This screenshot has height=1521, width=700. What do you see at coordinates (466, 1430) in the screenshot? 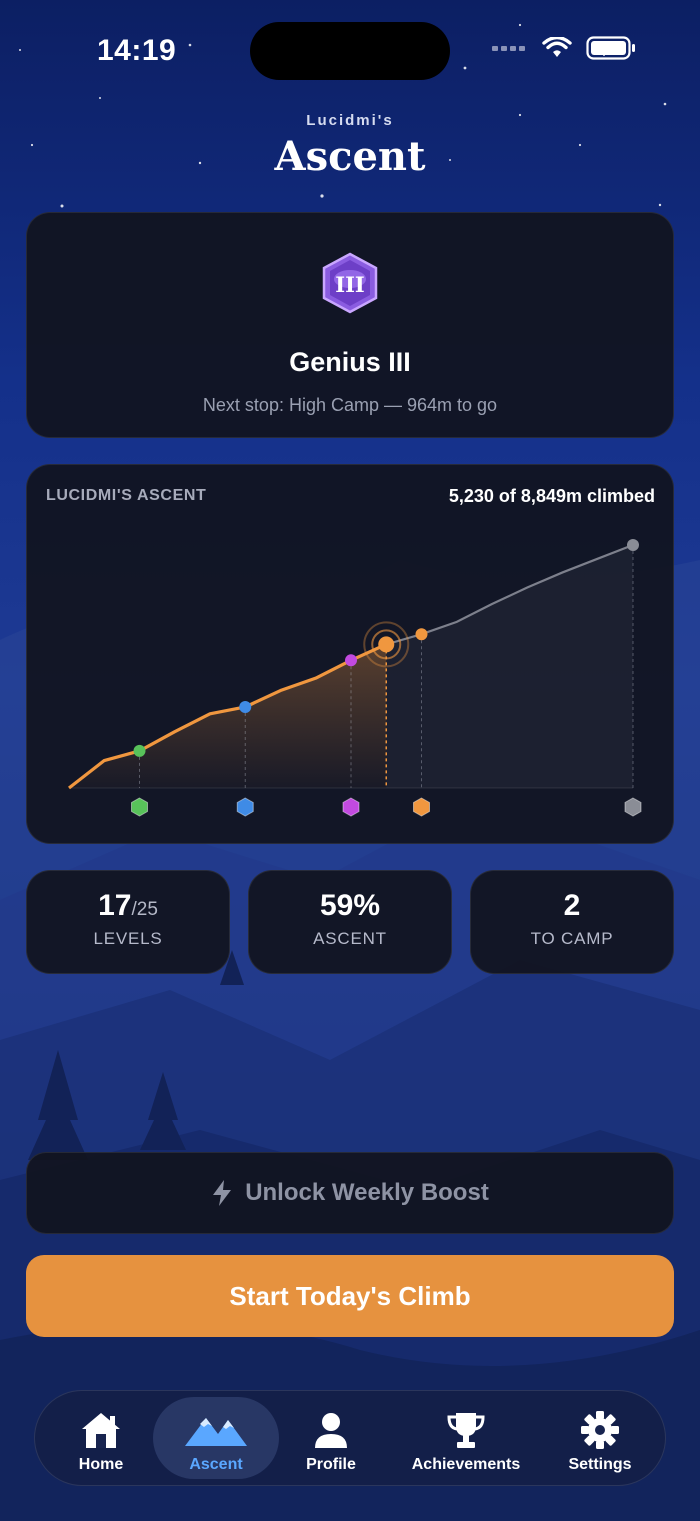
I see `trophy-icon` at bounding box center [466, 1430].